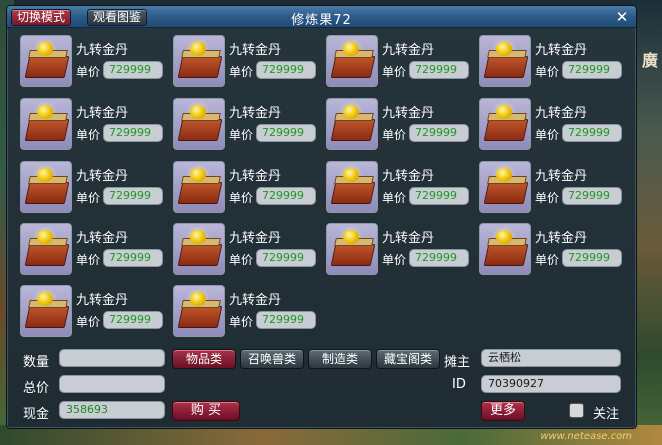  I want to click on background-sign: 廣, so click(648, 60).